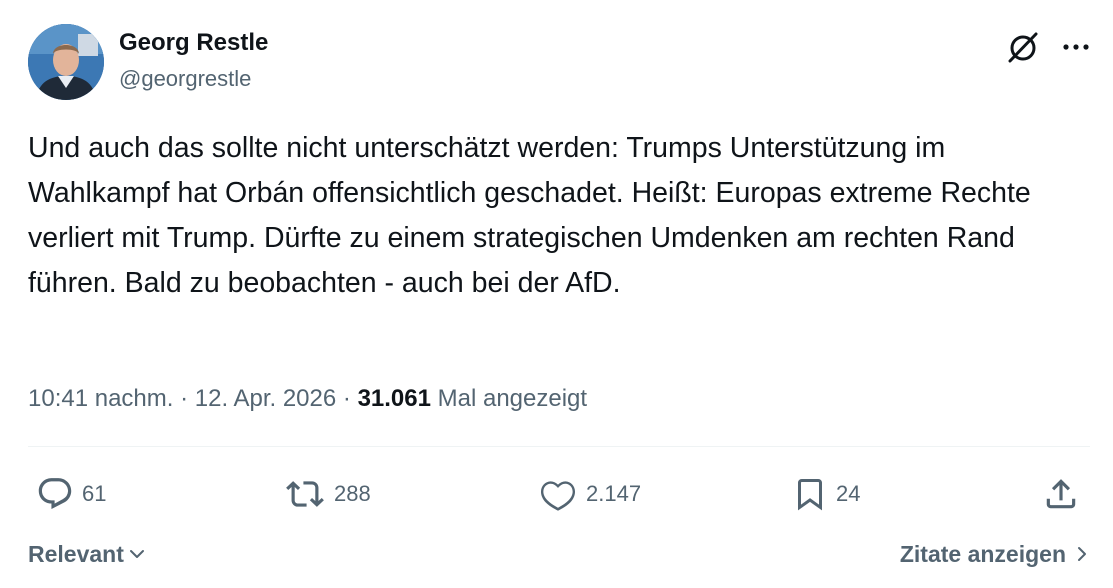 The width and height of the screenshot is (1113, 588). I want to click on reply-button: 61, so click(71, 494).